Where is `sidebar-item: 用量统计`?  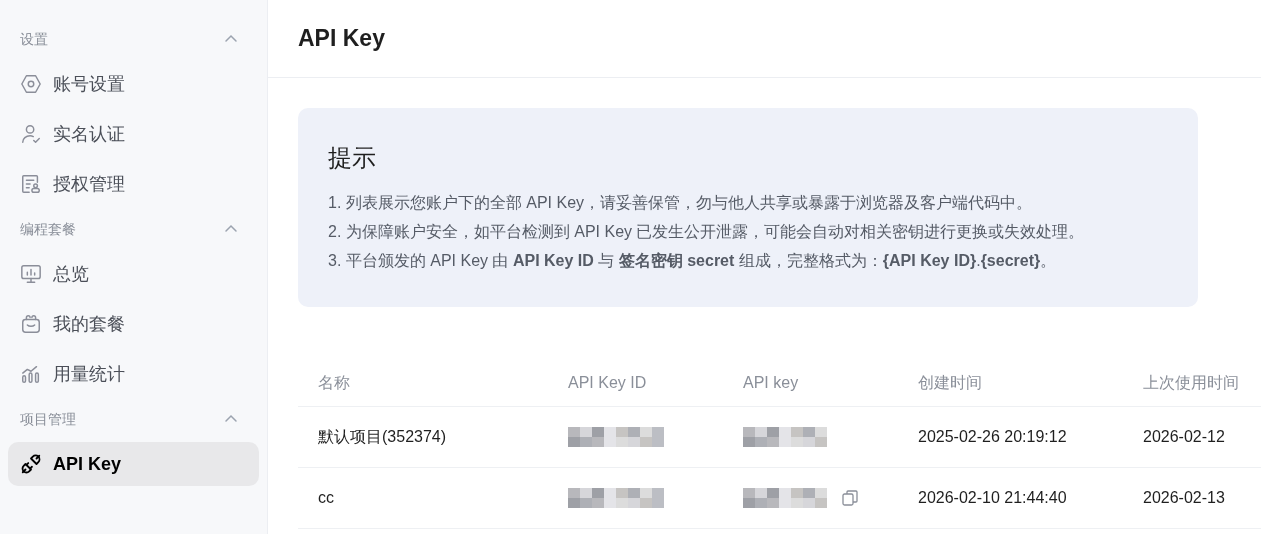
sidebar-item: 用量统计 is located at coordinates (133, 374).